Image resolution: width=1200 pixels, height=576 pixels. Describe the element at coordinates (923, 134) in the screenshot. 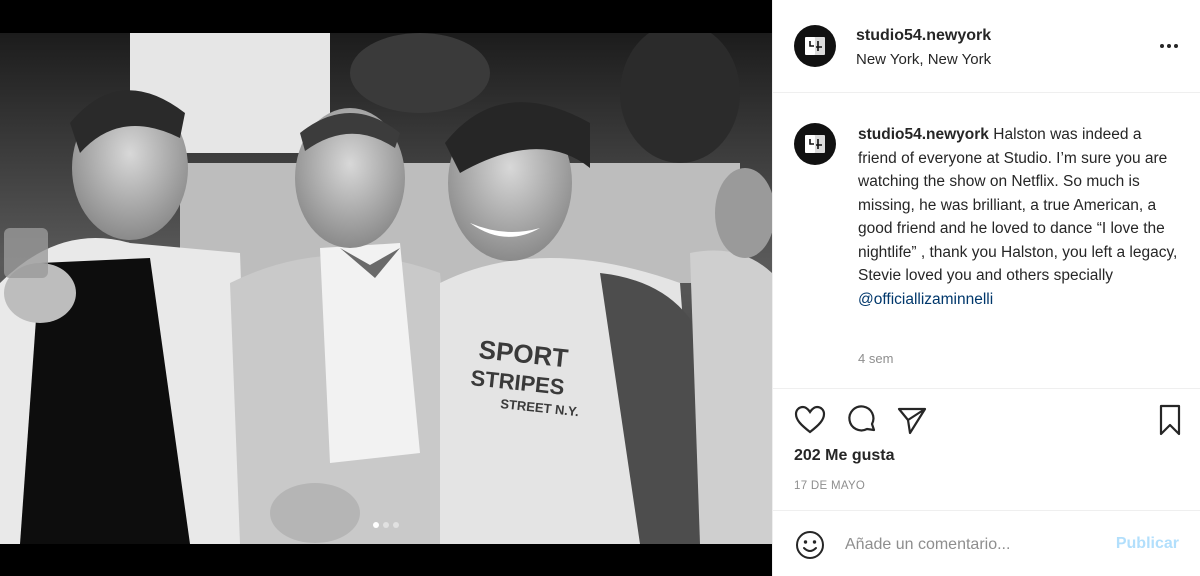

I see `caption-username: studio54.newyork` at that location.